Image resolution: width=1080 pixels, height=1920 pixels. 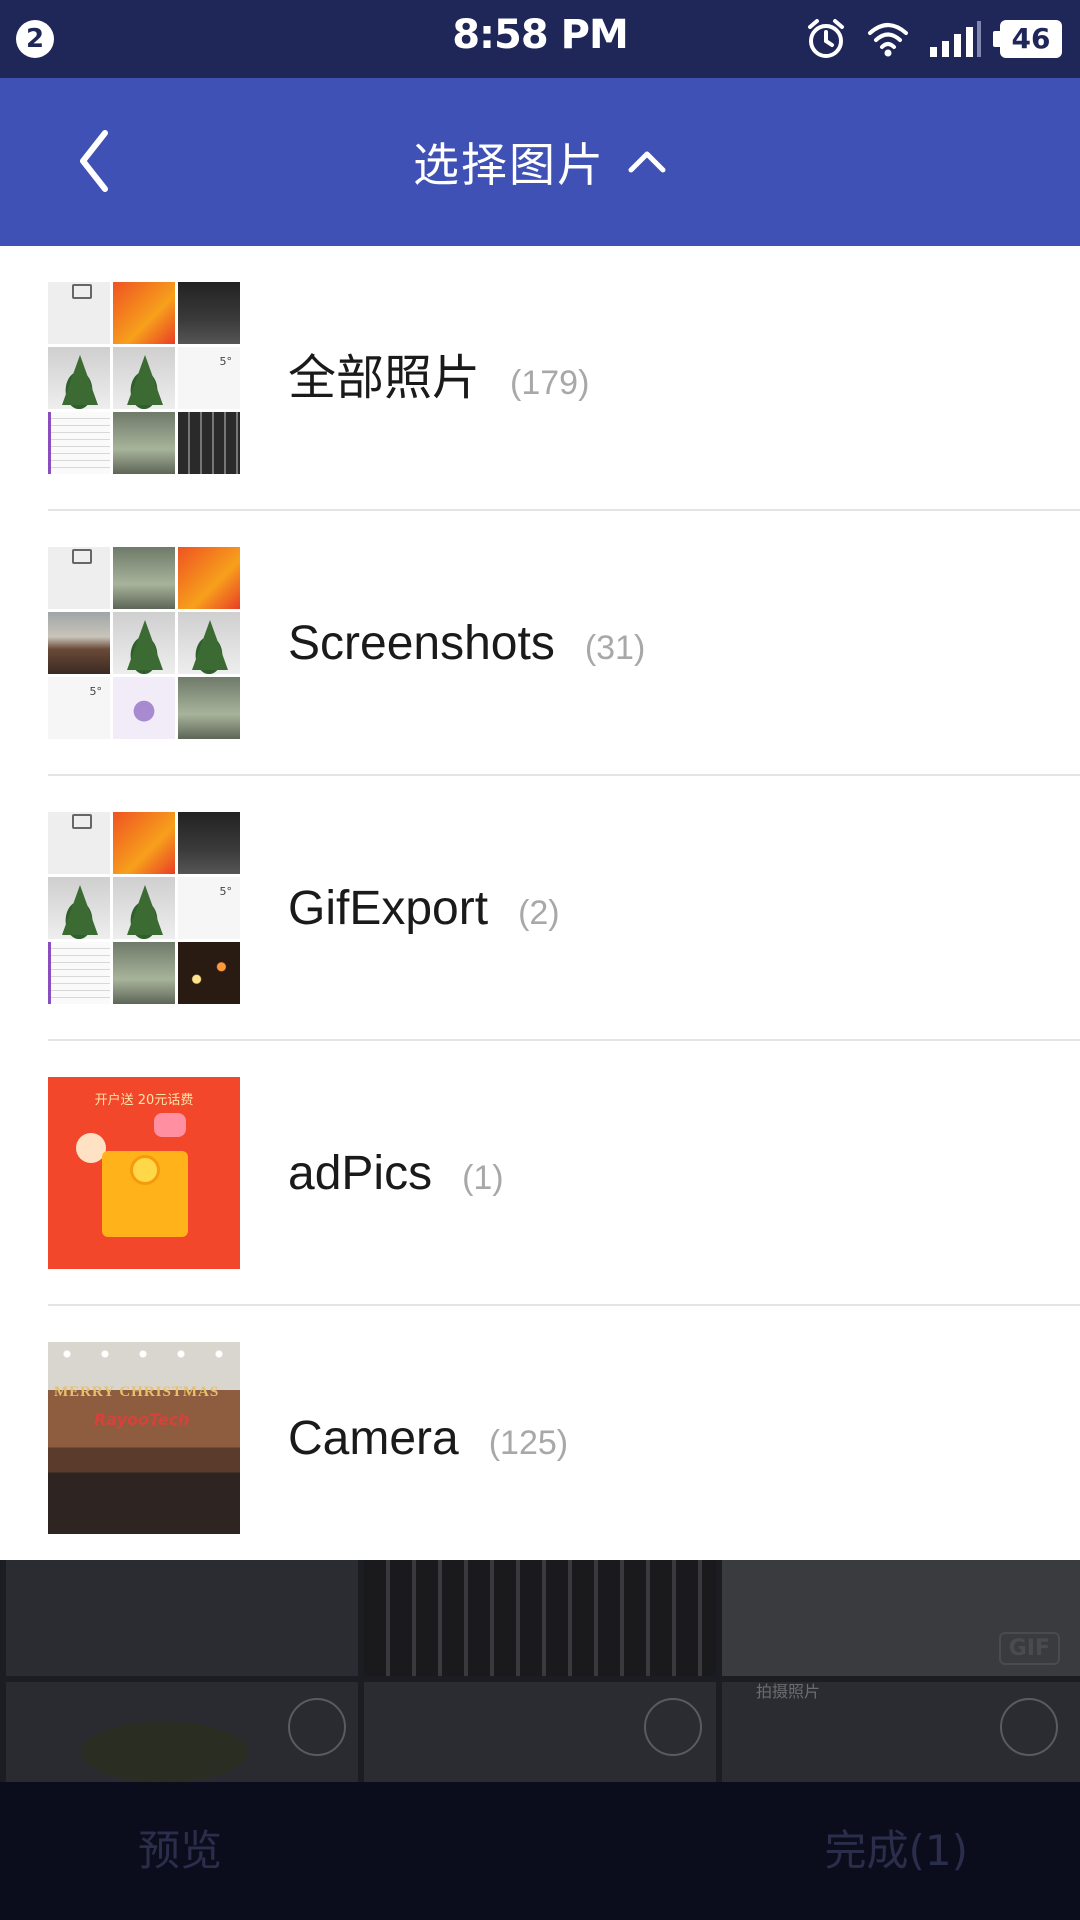 What do you see at coordinates (540, 1173) in the screenshot?
I see `album-item-adpics: 开户送 20元话费 adPics (1)` at bounding box center [540, 1173].